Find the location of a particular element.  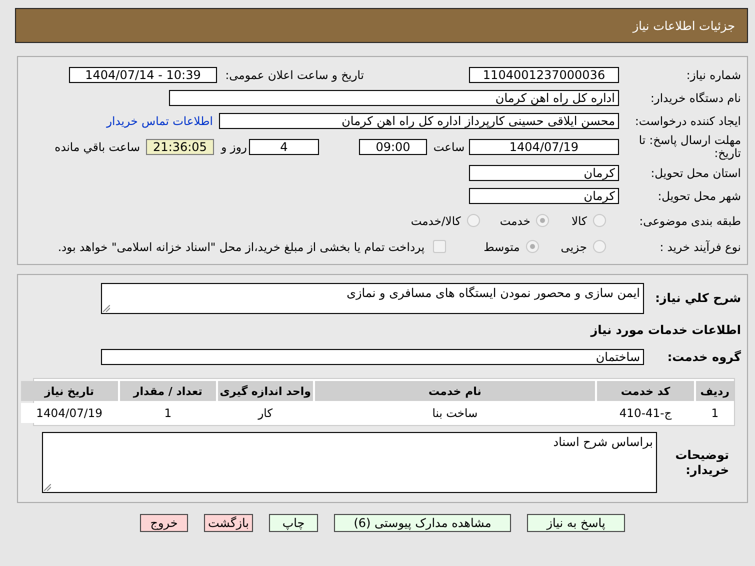

description-field: ایمن سازی و محصور نمودن ایستگاه های مسافری و نمازی is located at coordinates (372, 298).